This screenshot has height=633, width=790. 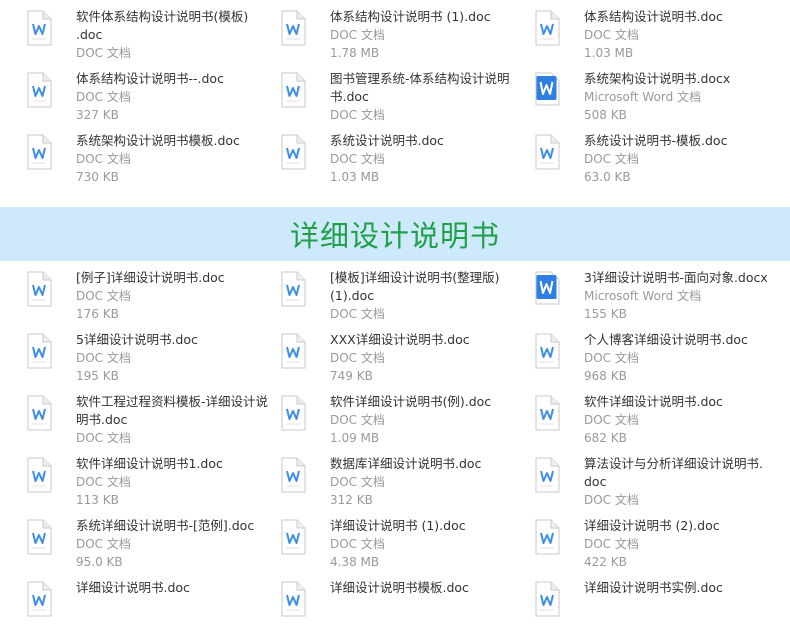 What do you see at coordinates (686, 159) in the screenshot?
I see `file-meta: 系统设计说明书-模板.doc DOC 文档 63.0 KB` at bounding box center [686, 159].